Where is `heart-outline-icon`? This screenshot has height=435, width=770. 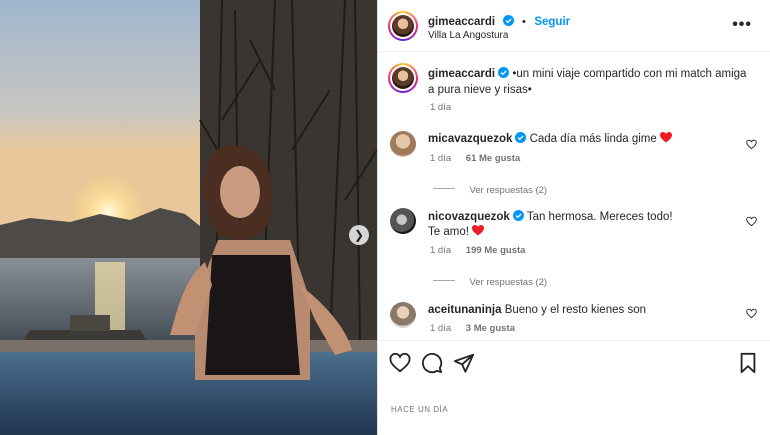 heart-outline-icon is located at coordinates (400, 363).